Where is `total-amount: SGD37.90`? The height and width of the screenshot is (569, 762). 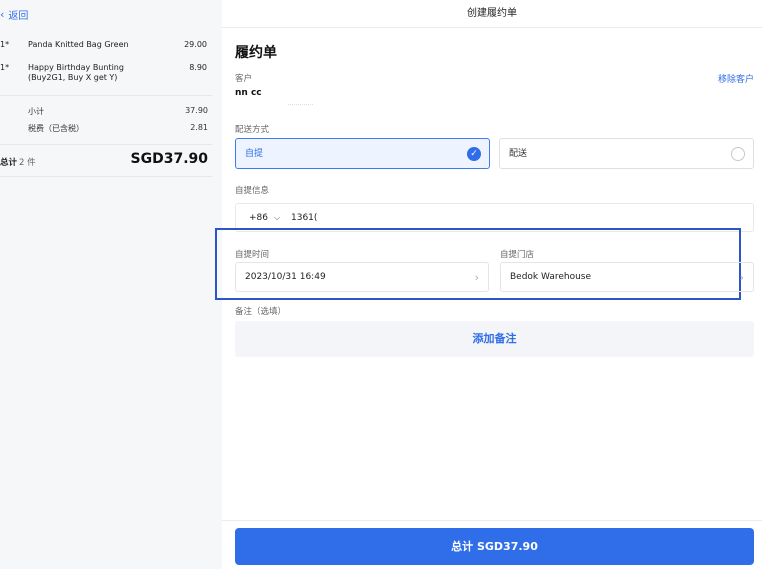 total-amount: SGD37.90 is located at coordinates (169, 159).